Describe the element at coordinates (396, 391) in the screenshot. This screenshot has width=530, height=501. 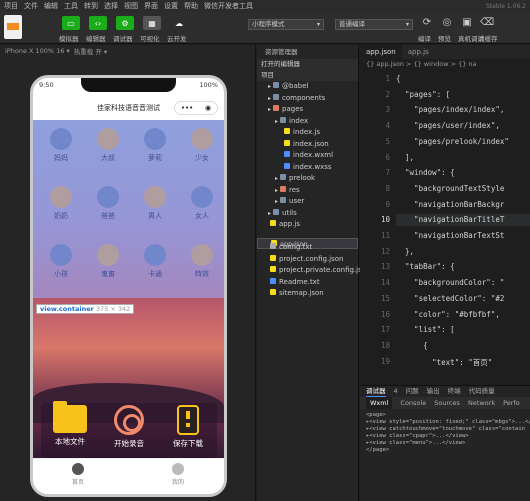
I see `devtools-tab: 4` at that location.